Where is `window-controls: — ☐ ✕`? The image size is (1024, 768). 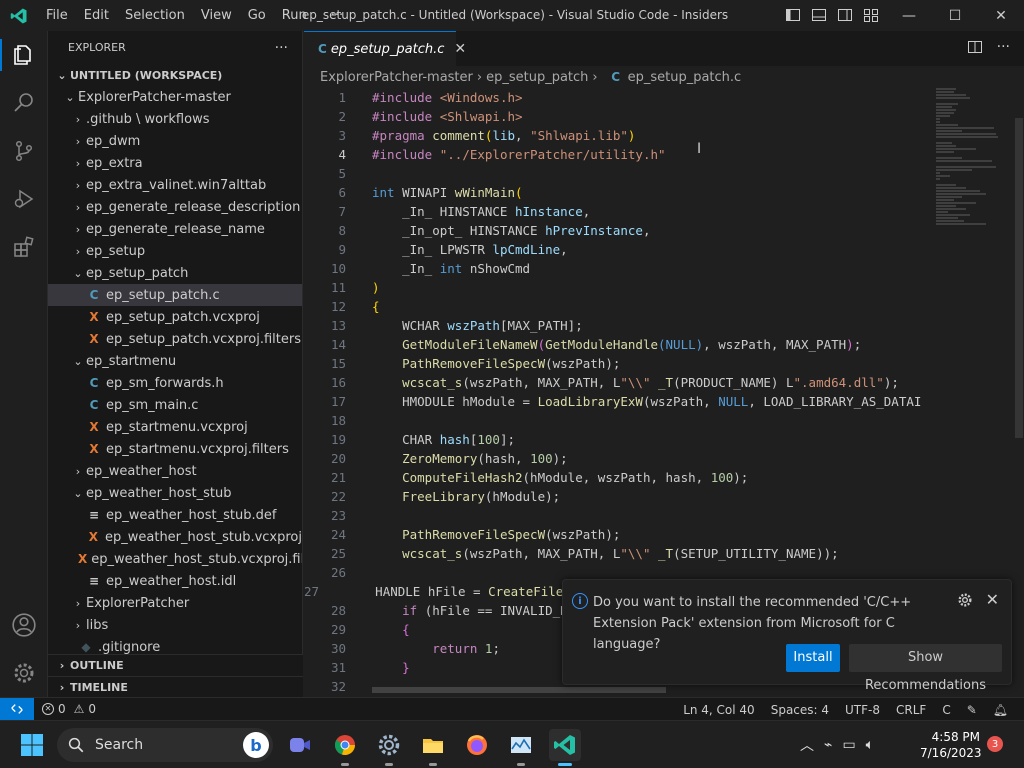 window-controls: — ☐ ✕ is located at coordinates (955, 15).